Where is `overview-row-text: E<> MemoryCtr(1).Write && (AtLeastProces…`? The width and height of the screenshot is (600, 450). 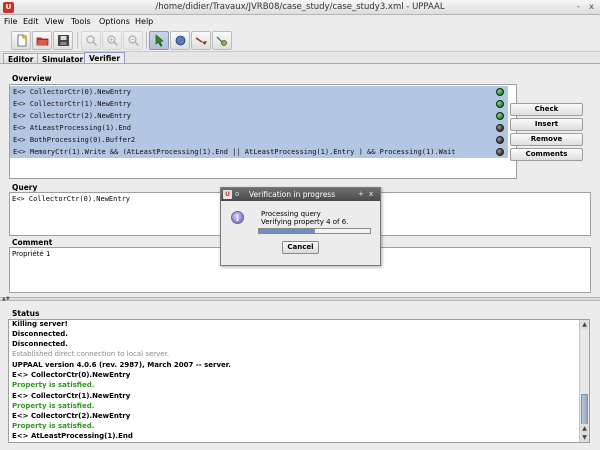
overview-row-text: E<> MemoryCtr(1).Write && (AtLeastProces… is located at coordinates (234, 152).